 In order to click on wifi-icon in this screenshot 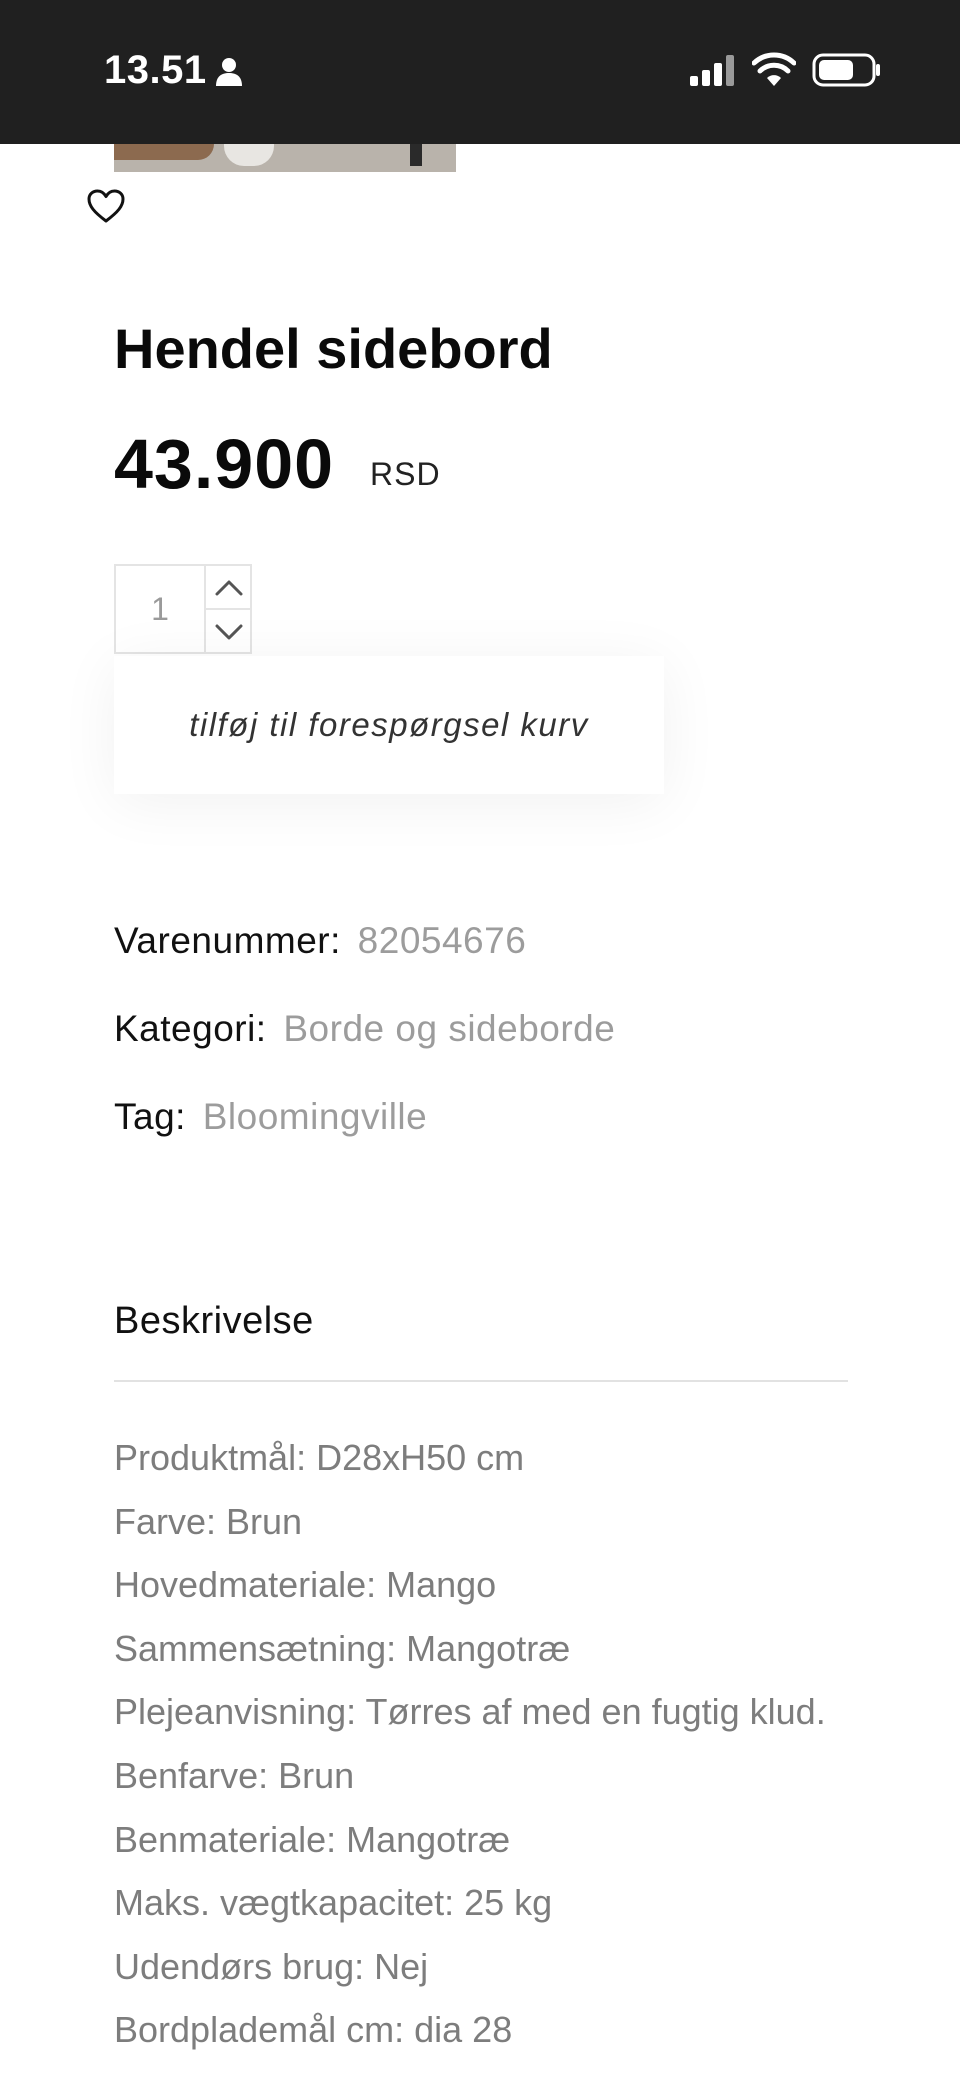, I will do `click(774, 69)`.